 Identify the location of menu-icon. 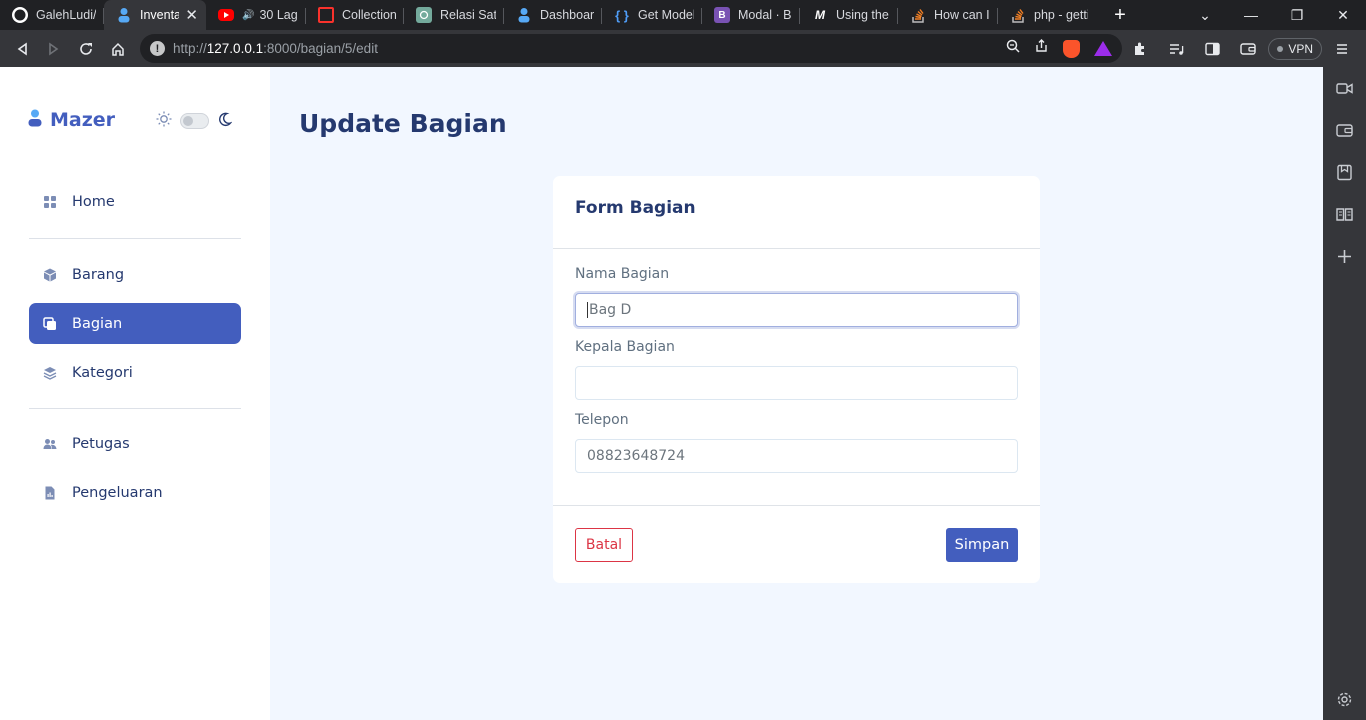
(1342, 49).